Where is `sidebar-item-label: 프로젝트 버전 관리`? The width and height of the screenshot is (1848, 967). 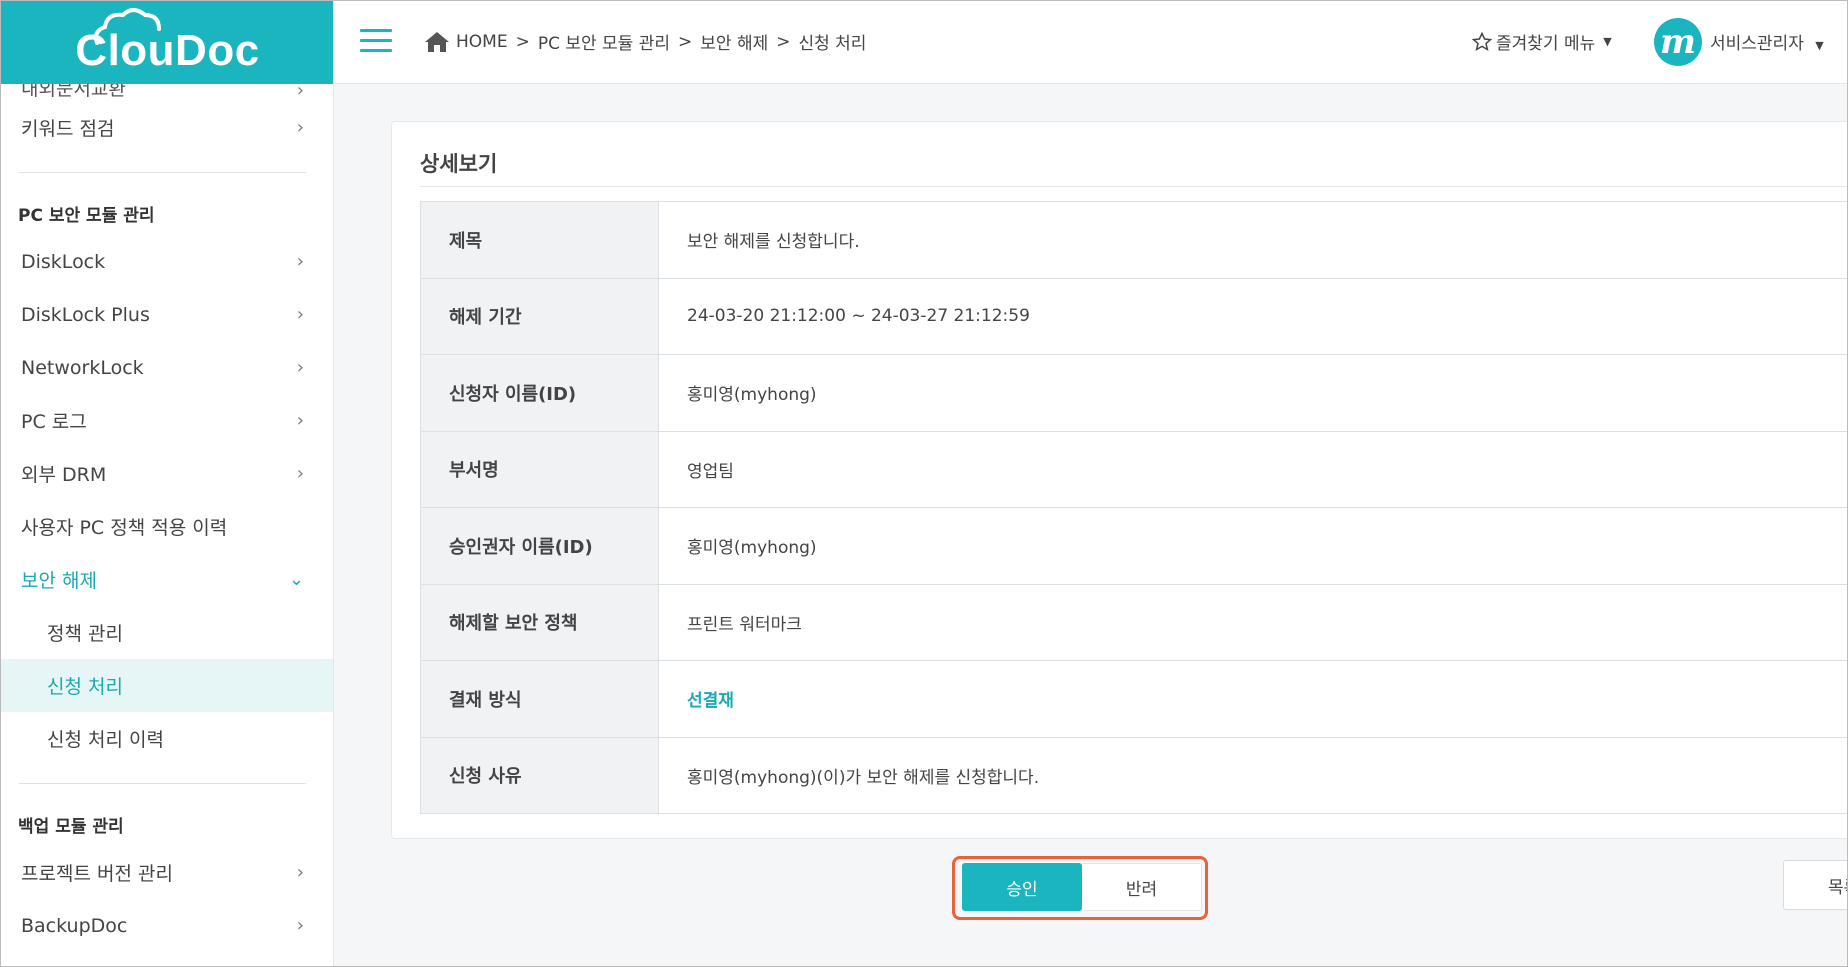 sidebar-item-label: 프로젝트 버전 관리 is located at coordinates (97, 874).